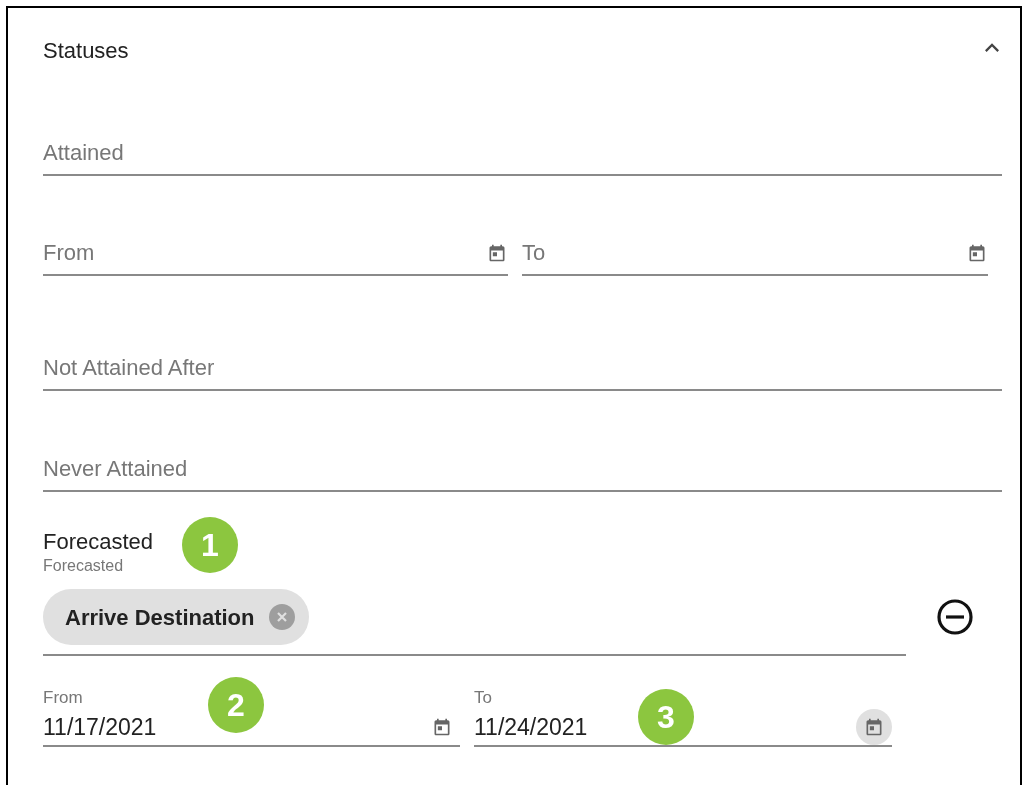 The width and height of the screenshot is (1028, 785). What do you see at coordinates (86, 51) in the screenshot?
I see `section-title: Statuses` at bounding box center [86, 51].